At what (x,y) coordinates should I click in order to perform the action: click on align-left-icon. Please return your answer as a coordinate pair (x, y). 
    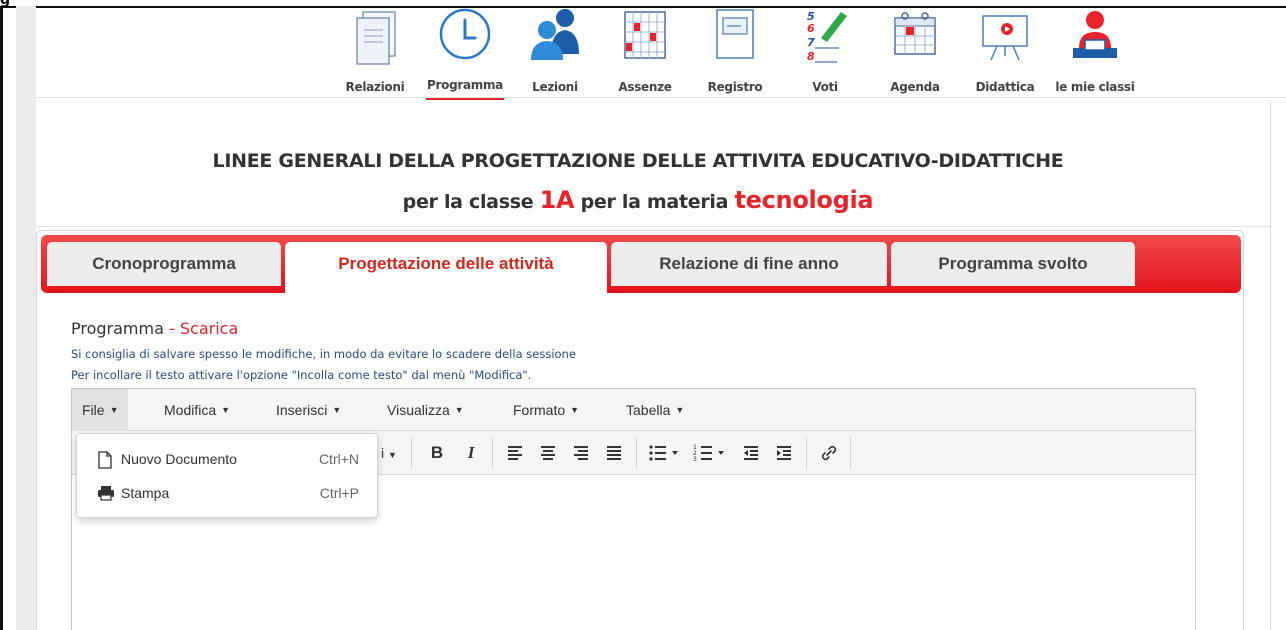
    Looking at the image, I should click on (515, 453).